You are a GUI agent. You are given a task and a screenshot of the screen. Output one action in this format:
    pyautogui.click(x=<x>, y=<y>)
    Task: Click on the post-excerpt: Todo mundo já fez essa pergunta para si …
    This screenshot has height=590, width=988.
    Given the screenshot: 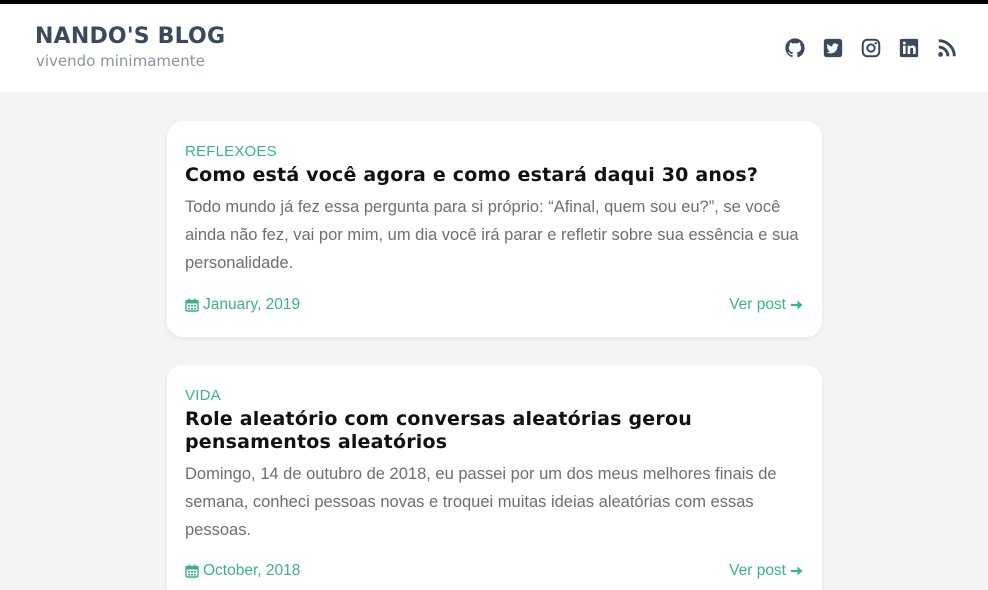 What is the action you would take?
    pyautogui.click(x=492, y=235)
    